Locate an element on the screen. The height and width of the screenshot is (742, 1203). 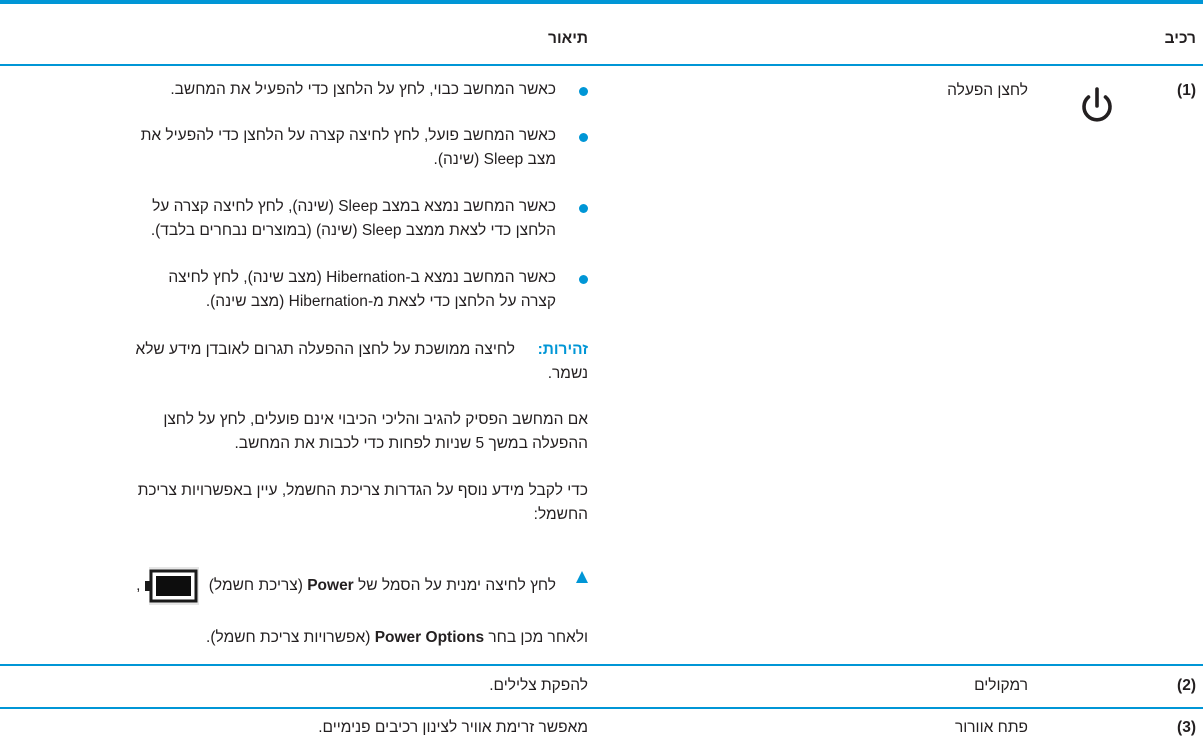
power-term: Power is located at coordinates (330, 586).